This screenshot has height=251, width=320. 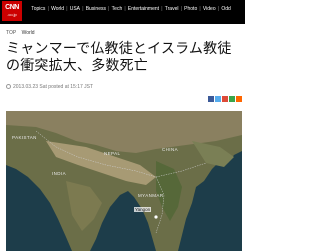 What do you see at coordinates (38, 9) in the screenshot?
I see `nav-item-topics: Topics` at bounding box center [38, 9].